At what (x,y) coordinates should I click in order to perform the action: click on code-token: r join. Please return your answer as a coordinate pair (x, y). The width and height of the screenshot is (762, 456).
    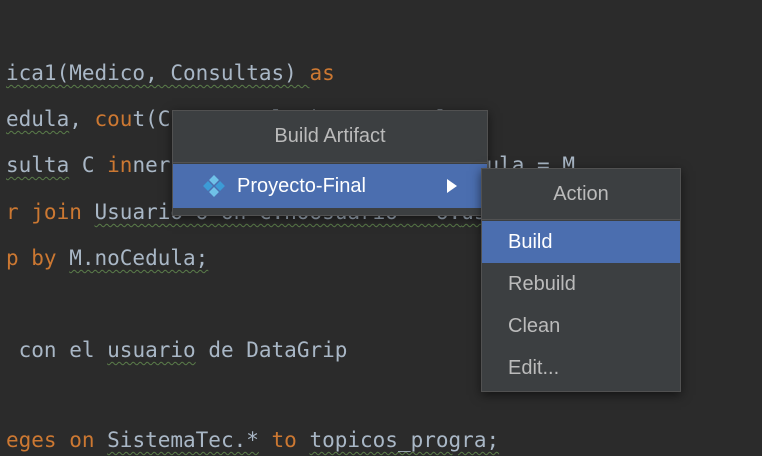
    Looking at the image, I should click on (50, 212).